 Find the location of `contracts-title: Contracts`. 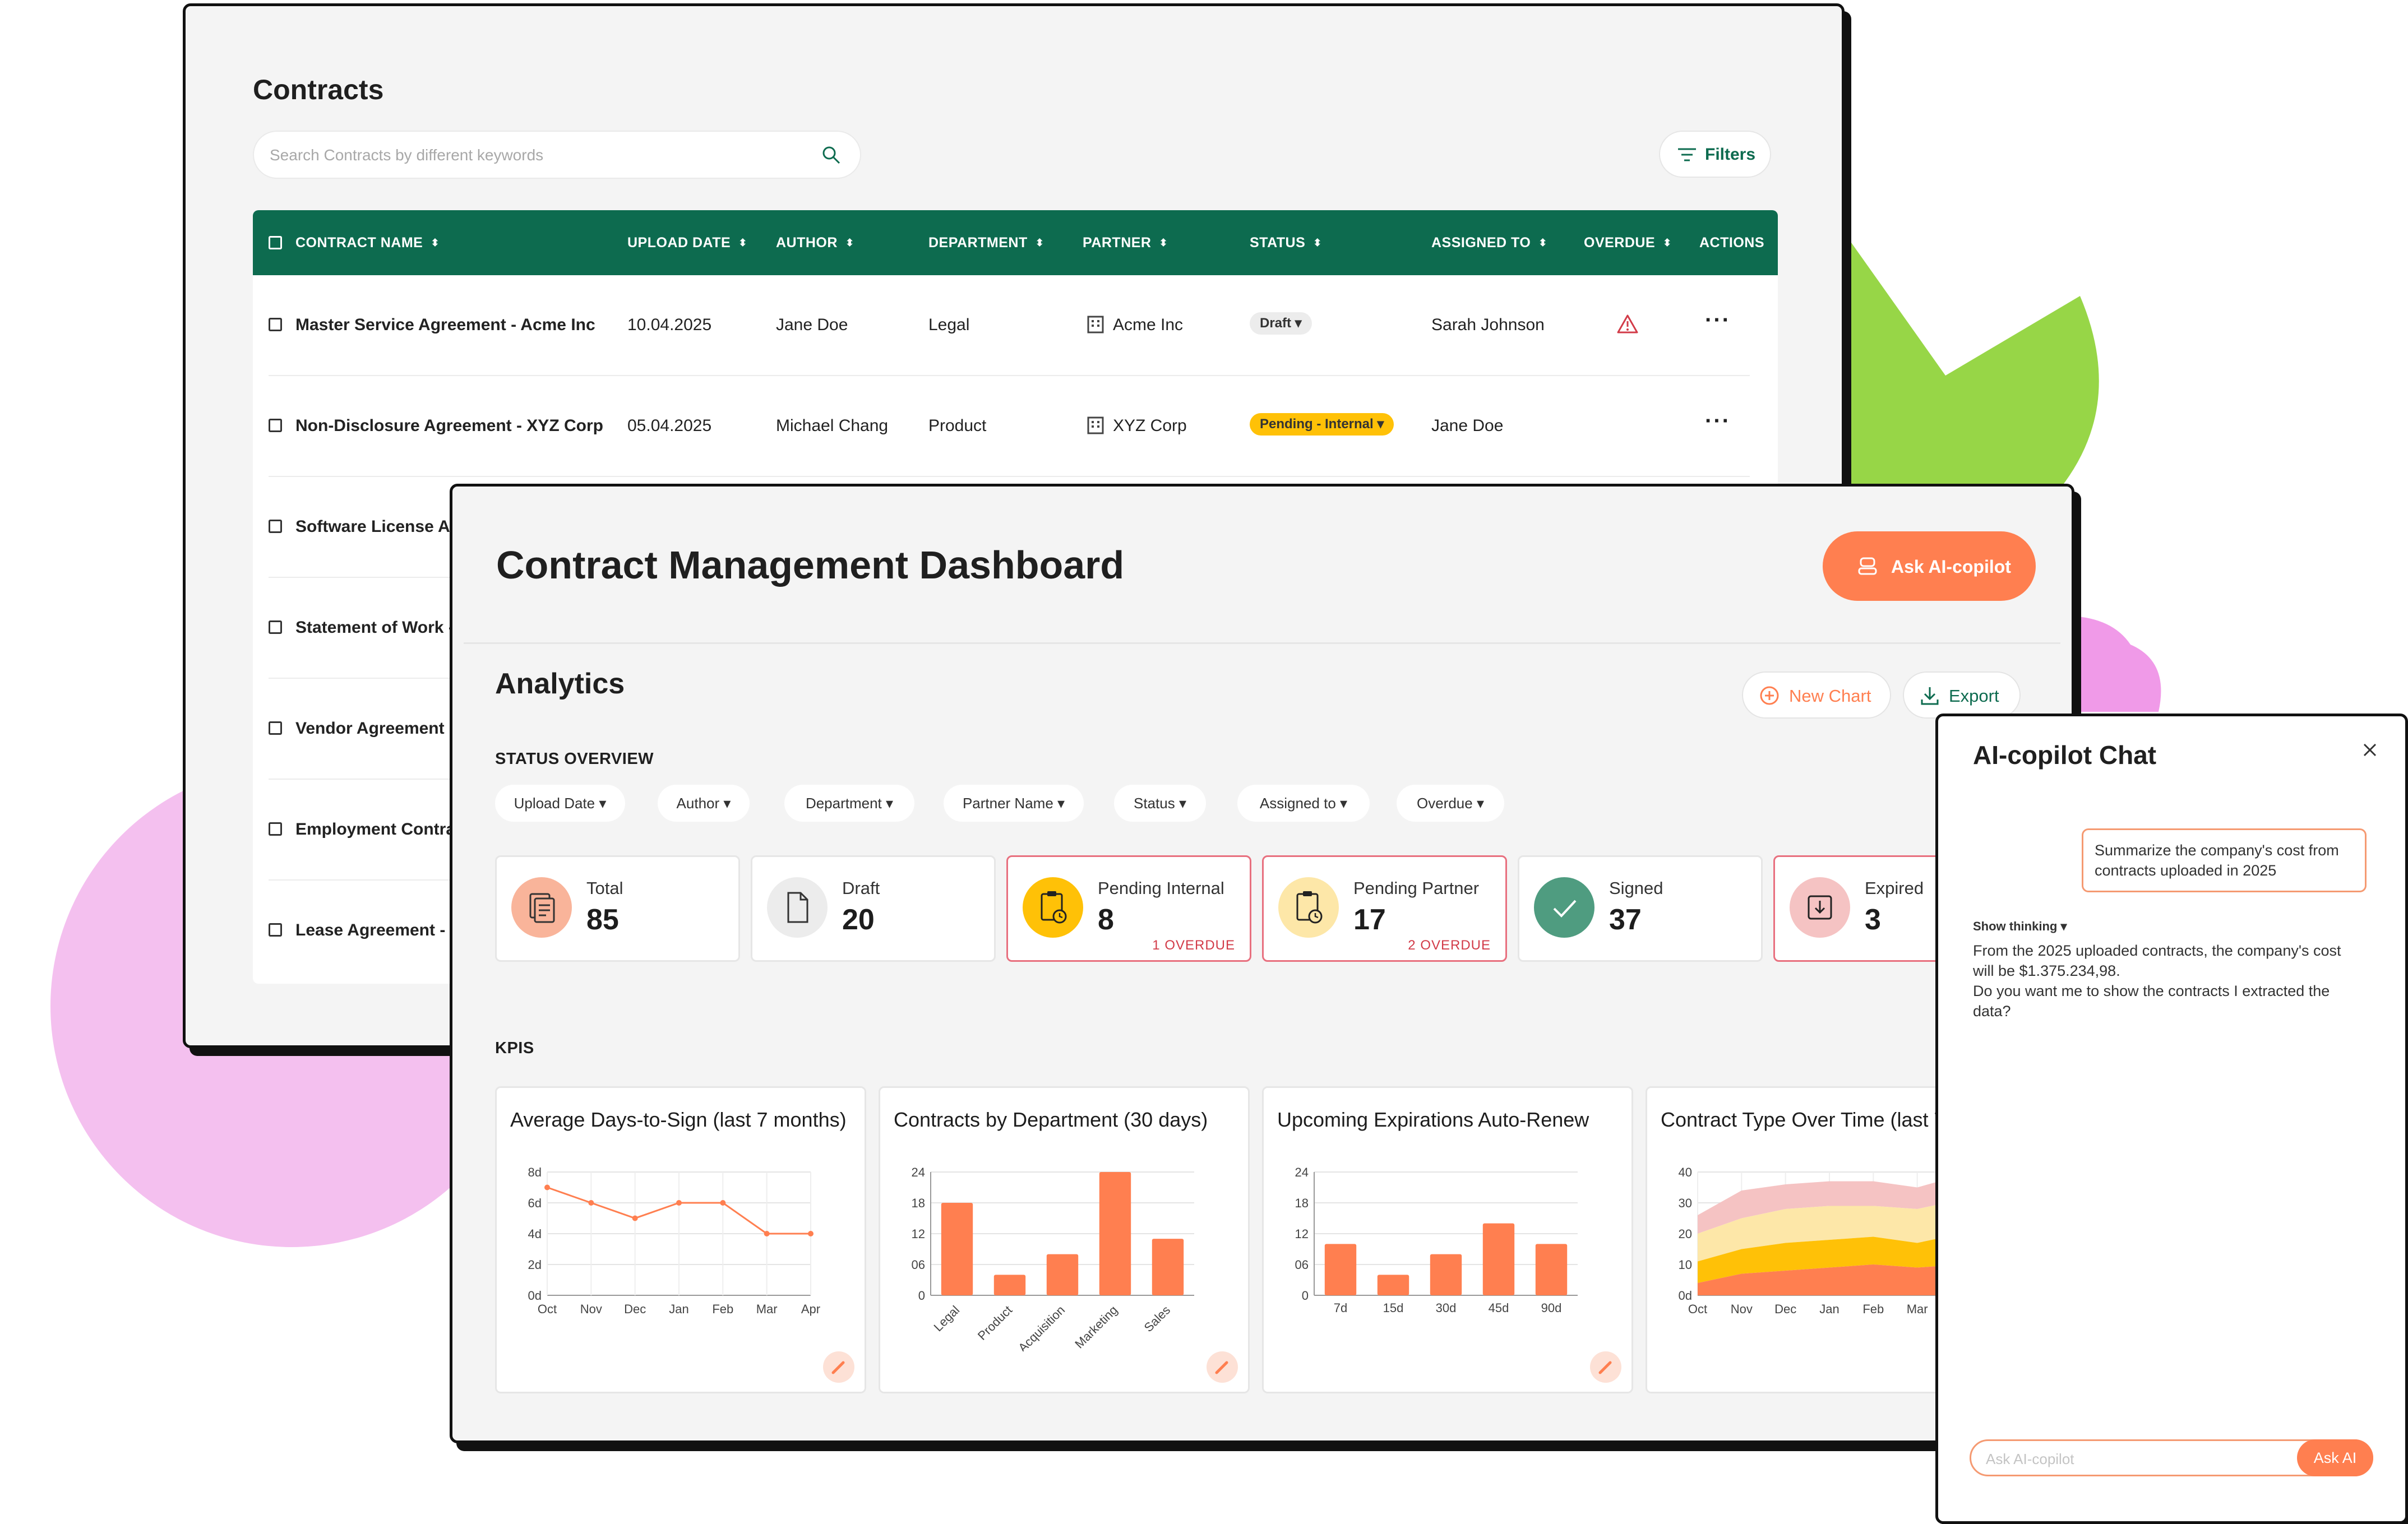

contracts-title: Contracts is located at coordinates (318, 89).